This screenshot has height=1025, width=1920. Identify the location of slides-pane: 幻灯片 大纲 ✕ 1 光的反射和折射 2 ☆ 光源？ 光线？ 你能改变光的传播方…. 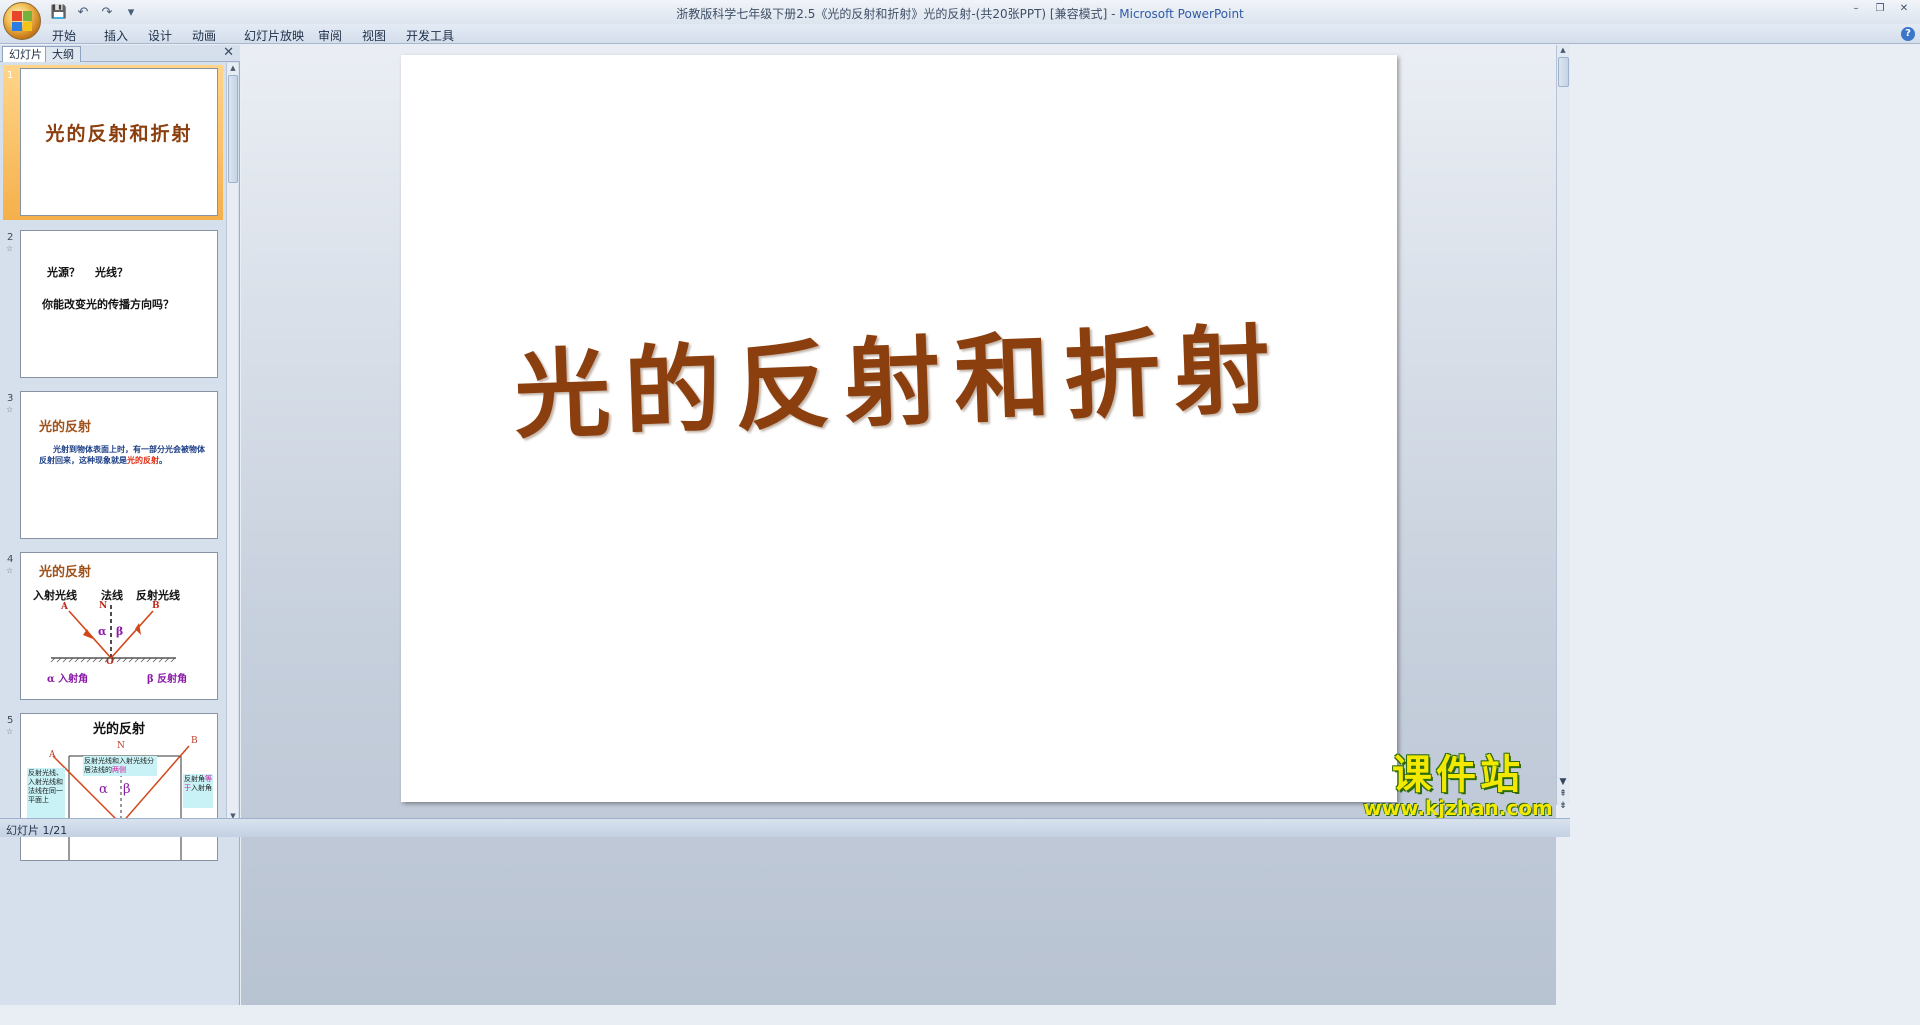
(120, 525).